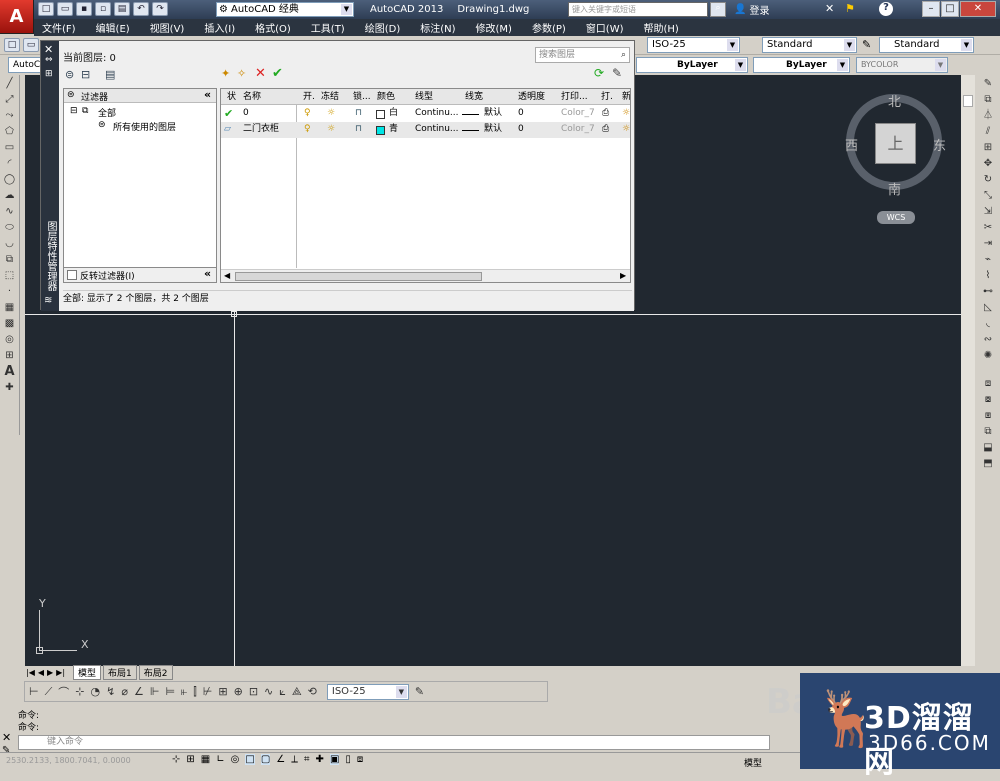  Describe the element at coordinates (367, 691) in the screenshot. I see `dim-style-toolbar-select: ISO-25 ▼` at that location.